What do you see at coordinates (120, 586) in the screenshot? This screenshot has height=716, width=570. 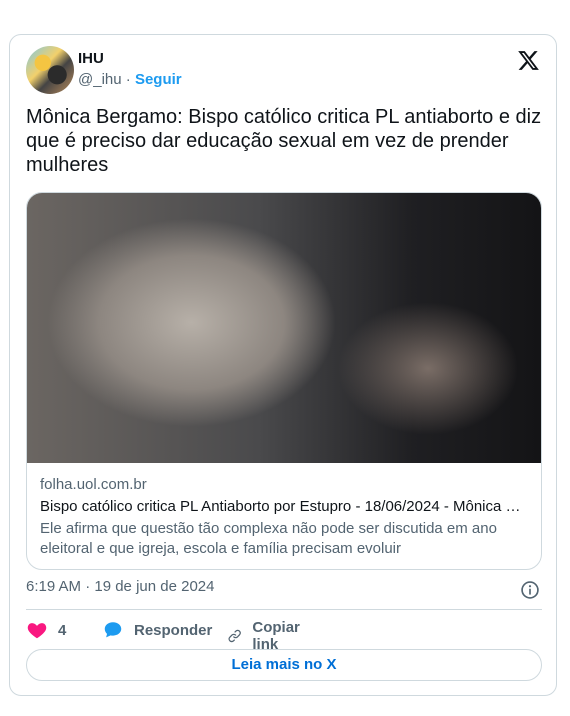 I see `tweet-timestamp: 6:19 AM · 19 de jun de 2024` at bounding box center [120, 586].